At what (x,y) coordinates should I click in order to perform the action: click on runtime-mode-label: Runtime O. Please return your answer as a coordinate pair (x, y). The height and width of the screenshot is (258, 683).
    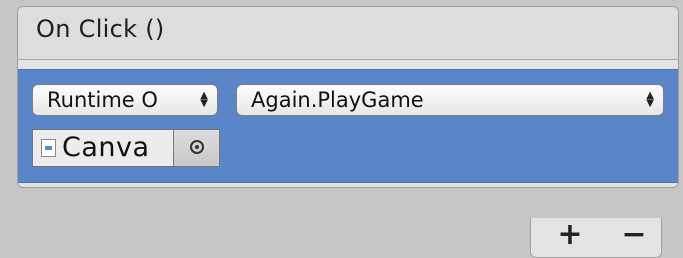
    Looking at the image, I should click on (102, 100).